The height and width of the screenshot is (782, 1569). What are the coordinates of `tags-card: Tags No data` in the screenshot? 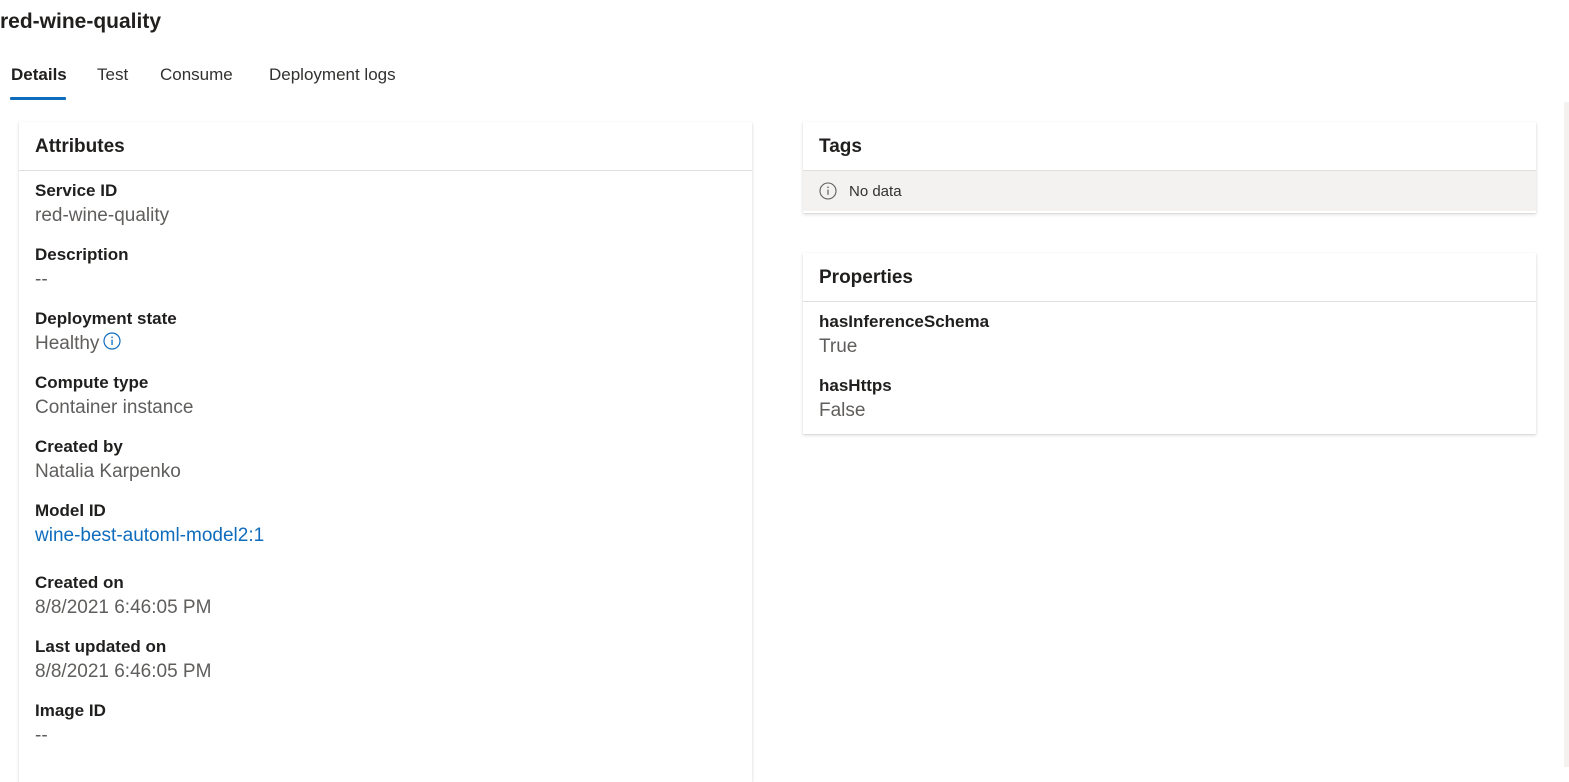 It's located at (1169, 167).